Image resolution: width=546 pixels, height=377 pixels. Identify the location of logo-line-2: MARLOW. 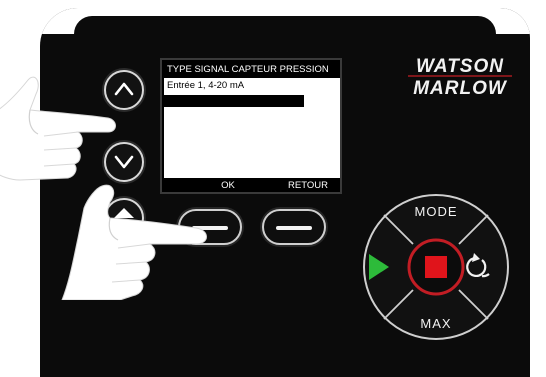
(460, 88).